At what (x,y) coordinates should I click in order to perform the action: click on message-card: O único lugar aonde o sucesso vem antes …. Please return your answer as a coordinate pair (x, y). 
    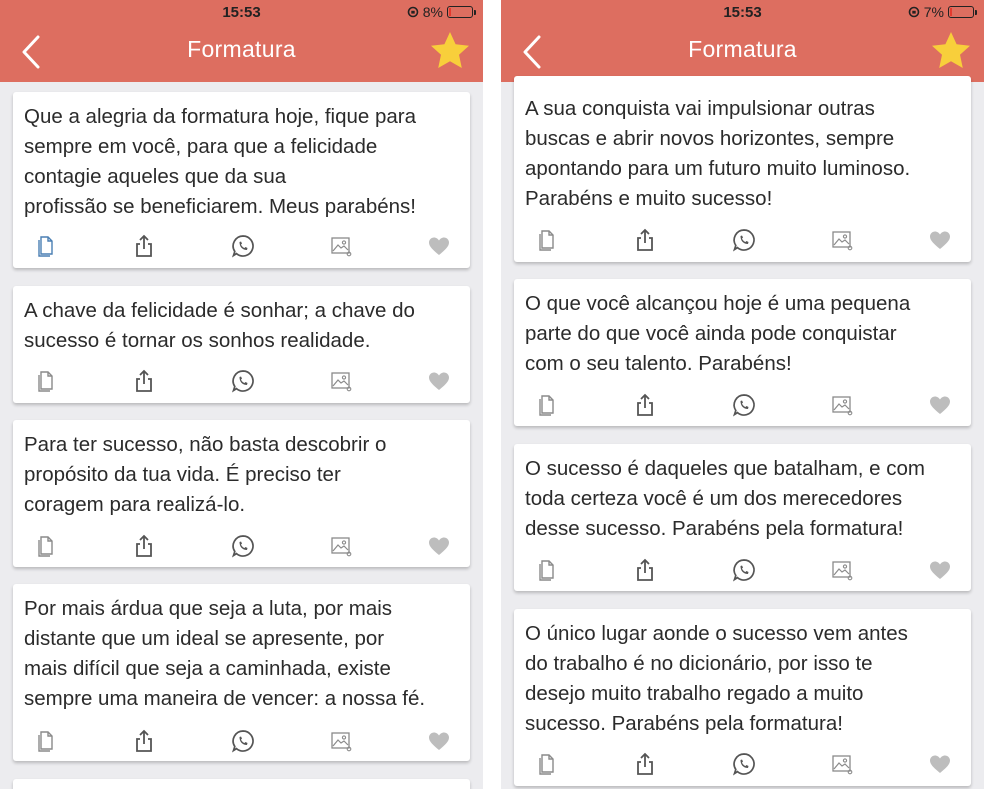
    Looking at the image, I should click on (742, 697).